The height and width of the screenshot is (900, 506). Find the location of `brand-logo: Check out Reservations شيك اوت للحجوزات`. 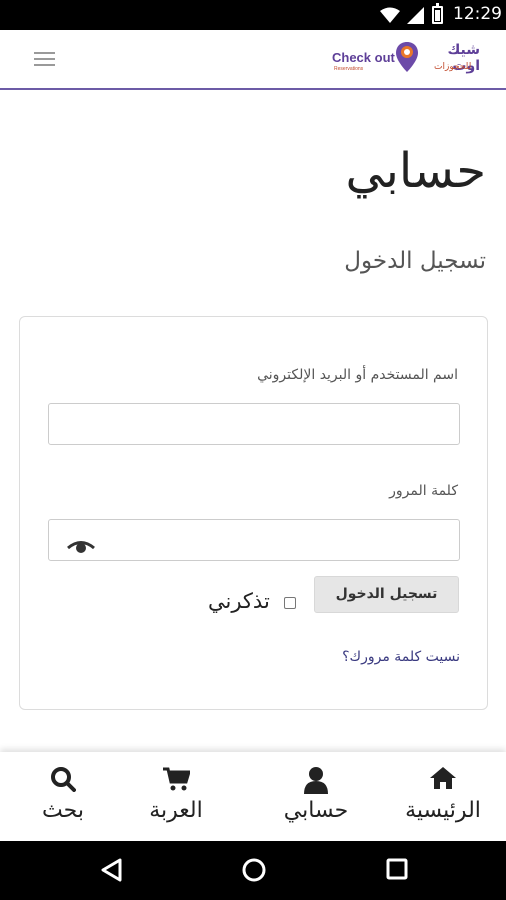

brand-logo: Check out Reservations شيك اوت للحجوزات is located at coordinates (405, 60).